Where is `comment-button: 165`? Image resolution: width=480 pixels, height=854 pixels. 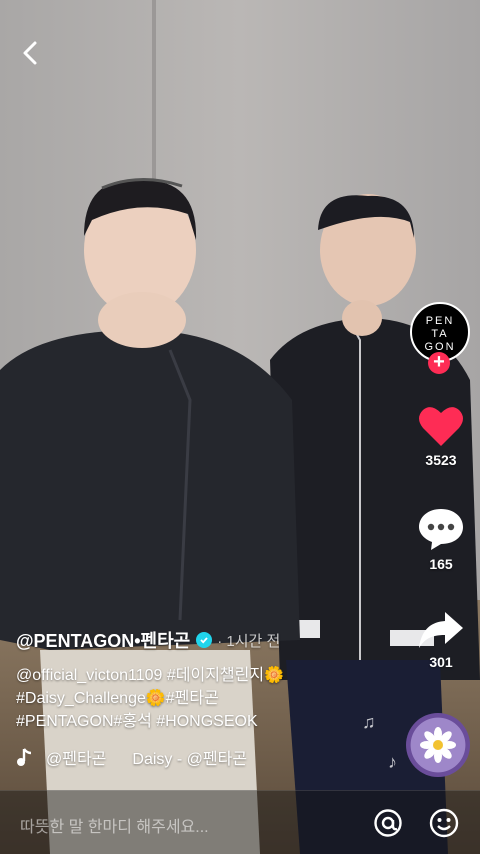 comment-button: 165 is located at coordinates (441, 539).